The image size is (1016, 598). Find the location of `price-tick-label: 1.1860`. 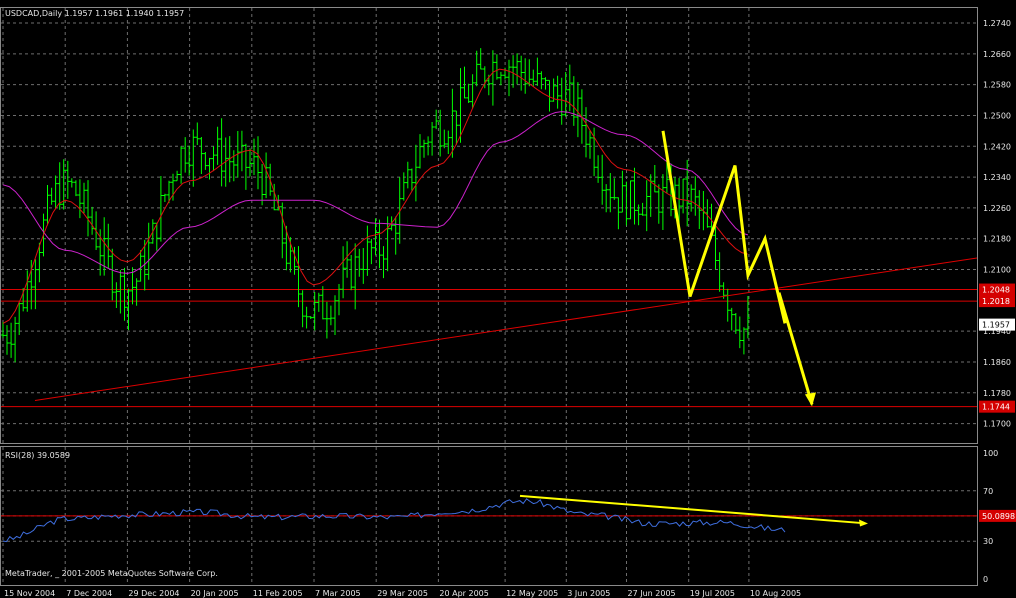

price-tick-label: 1.1860 is located at coordinates (997, 362).